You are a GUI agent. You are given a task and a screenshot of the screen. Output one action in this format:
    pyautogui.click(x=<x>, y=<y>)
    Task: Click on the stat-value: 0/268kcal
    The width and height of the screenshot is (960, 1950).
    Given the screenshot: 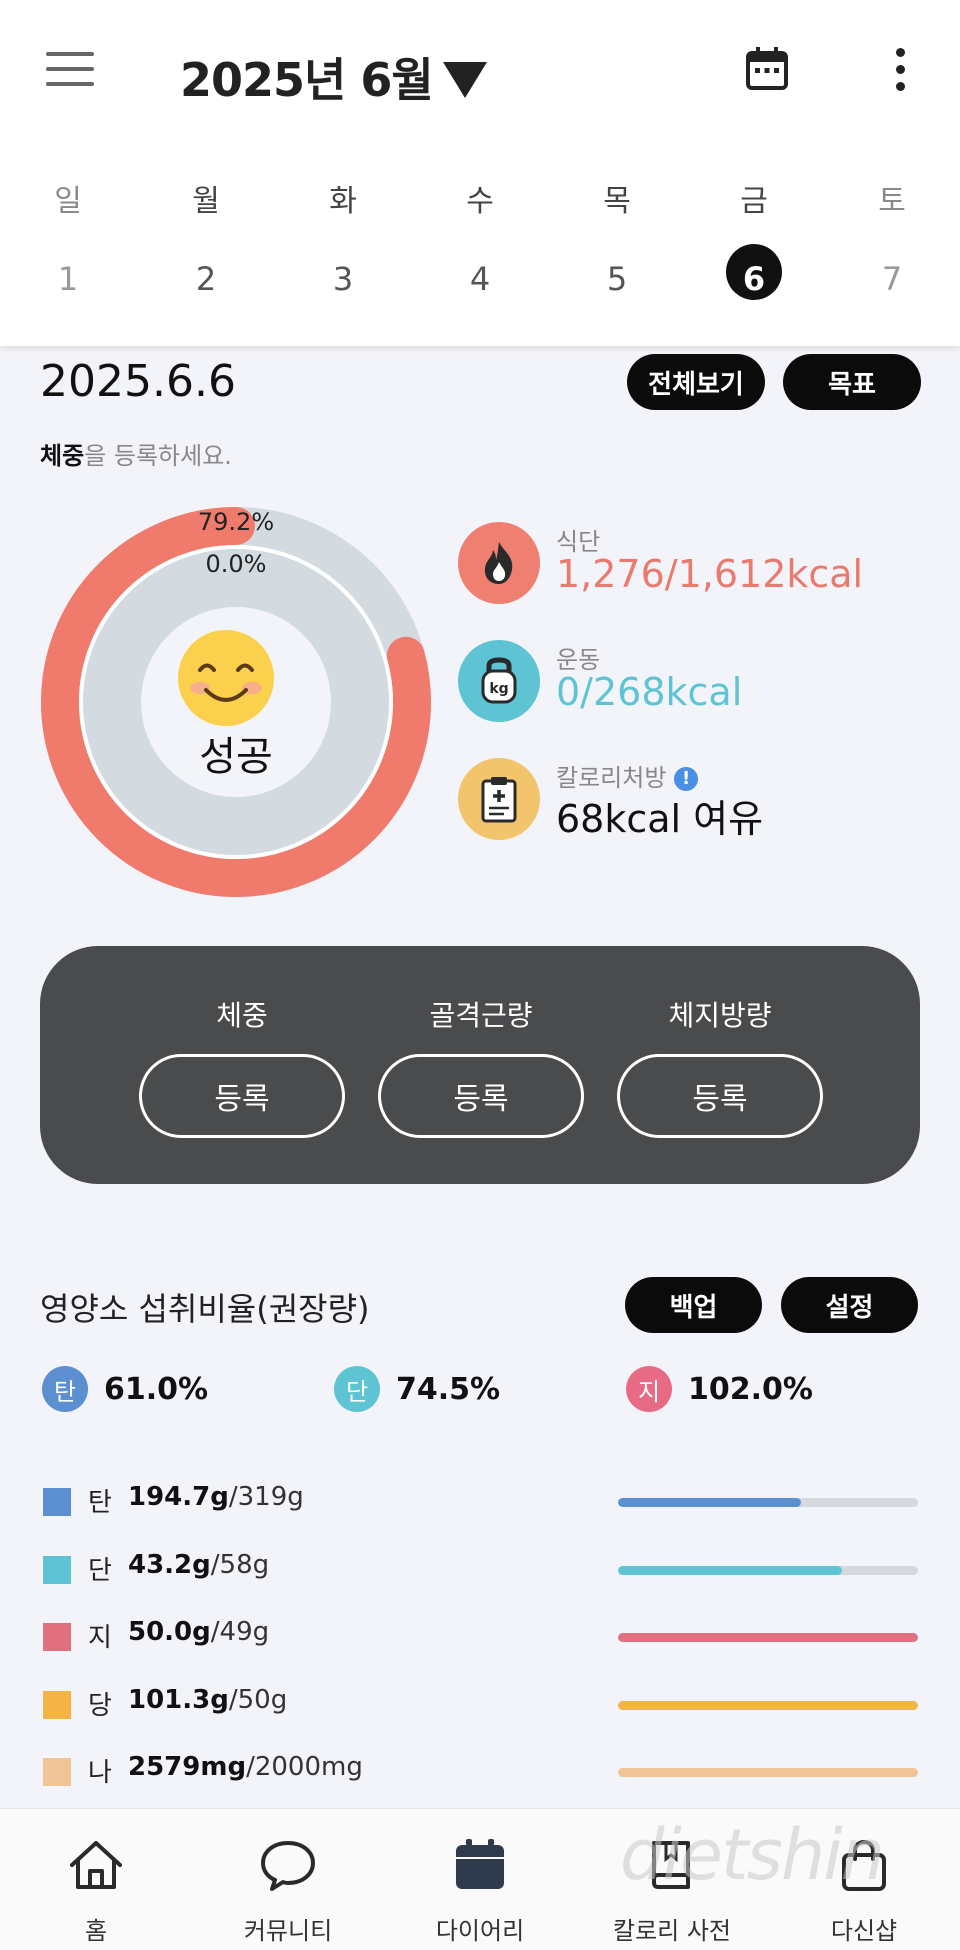 What is the action you would take?
    pyautogui.click(x=649, y=692)
    